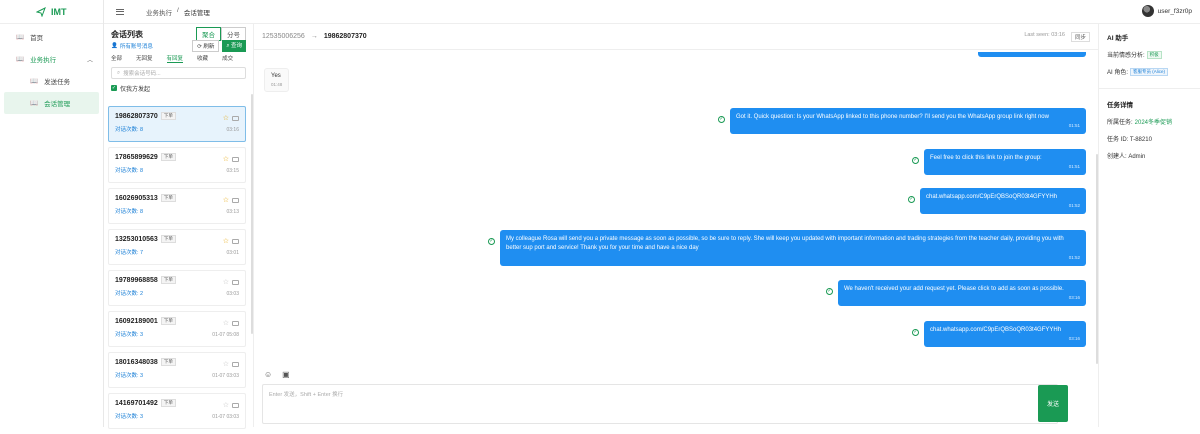 The height and width of the screenshot is (434, 1200). What do you see at coordinates (233, 34) in the screenshot?
I see `mode-split-button: 分号` at bounding box center [233, 34].